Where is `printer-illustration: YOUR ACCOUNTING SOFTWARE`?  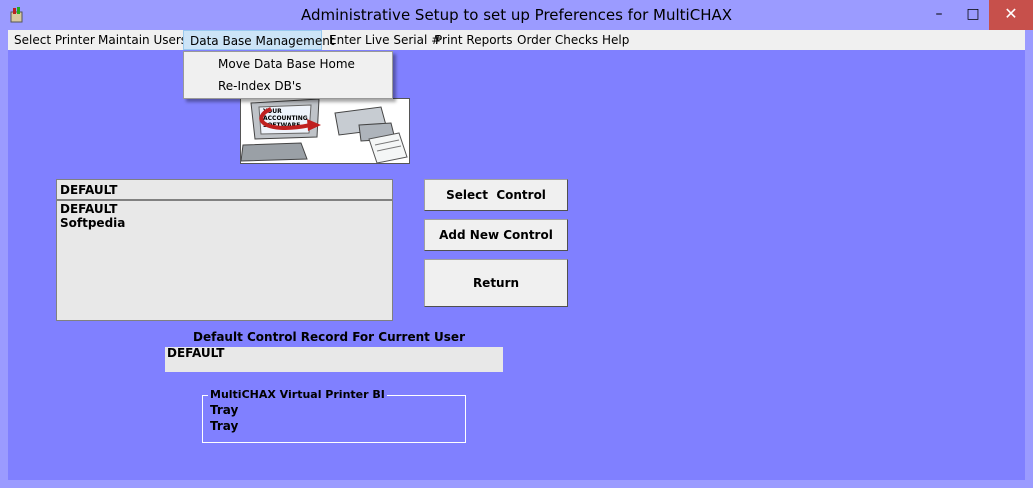 printer-illustration: YOUR ACCOUNTING SOFTWARE is located at coordinates (325, 131).